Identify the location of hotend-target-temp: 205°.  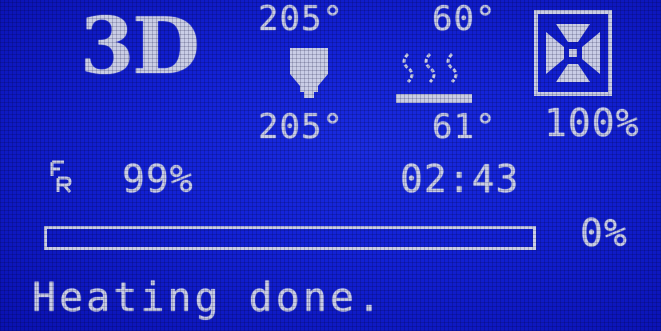
(301, 19).